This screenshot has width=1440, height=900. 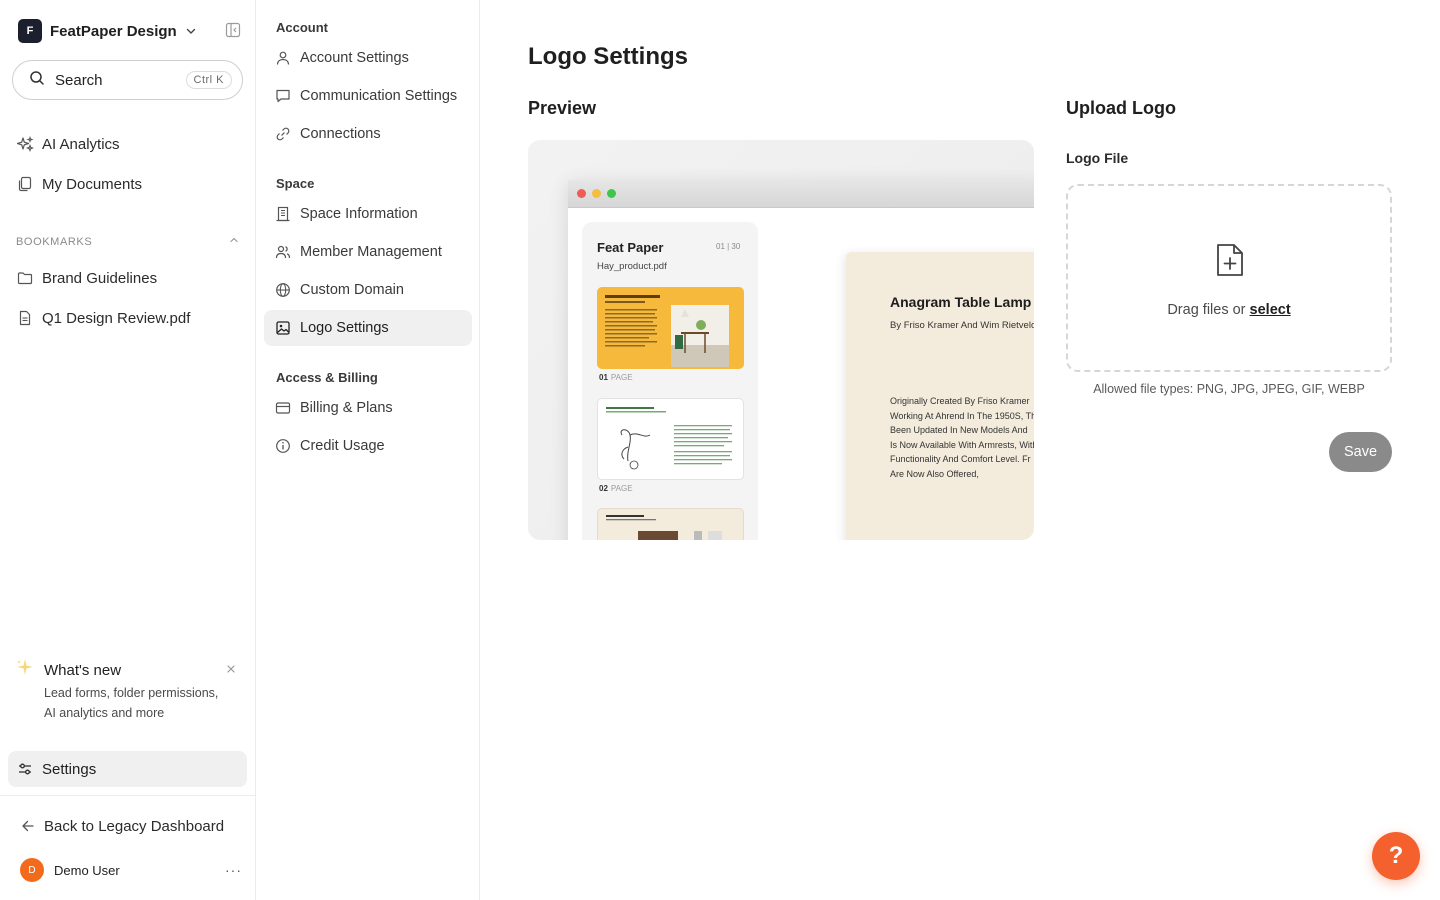 What do you see at coordinates (37, 80) in the screenshot?
I see `search-icon` at bounding box center [37, 80].